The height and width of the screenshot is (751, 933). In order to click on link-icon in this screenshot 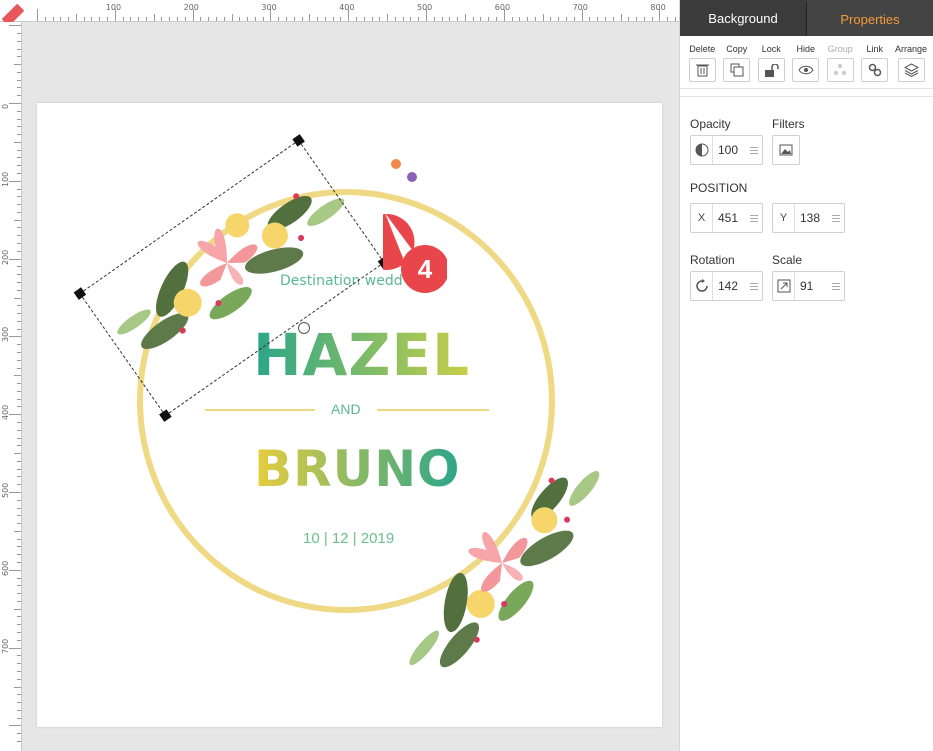, I will do `click(874, 70)`.